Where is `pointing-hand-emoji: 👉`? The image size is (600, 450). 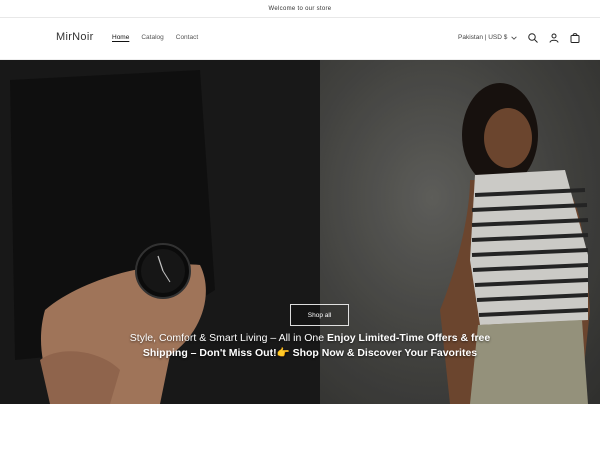
pointing-hand-emoji: 👉 is located at coordinates (283, 353).